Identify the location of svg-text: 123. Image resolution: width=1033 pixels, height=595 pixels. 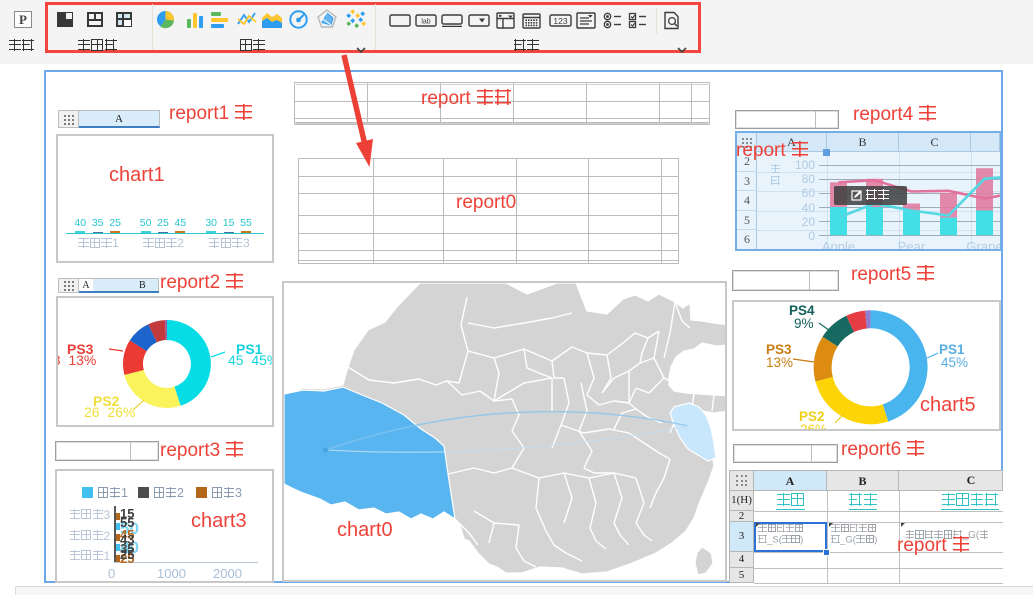
(560, 21).